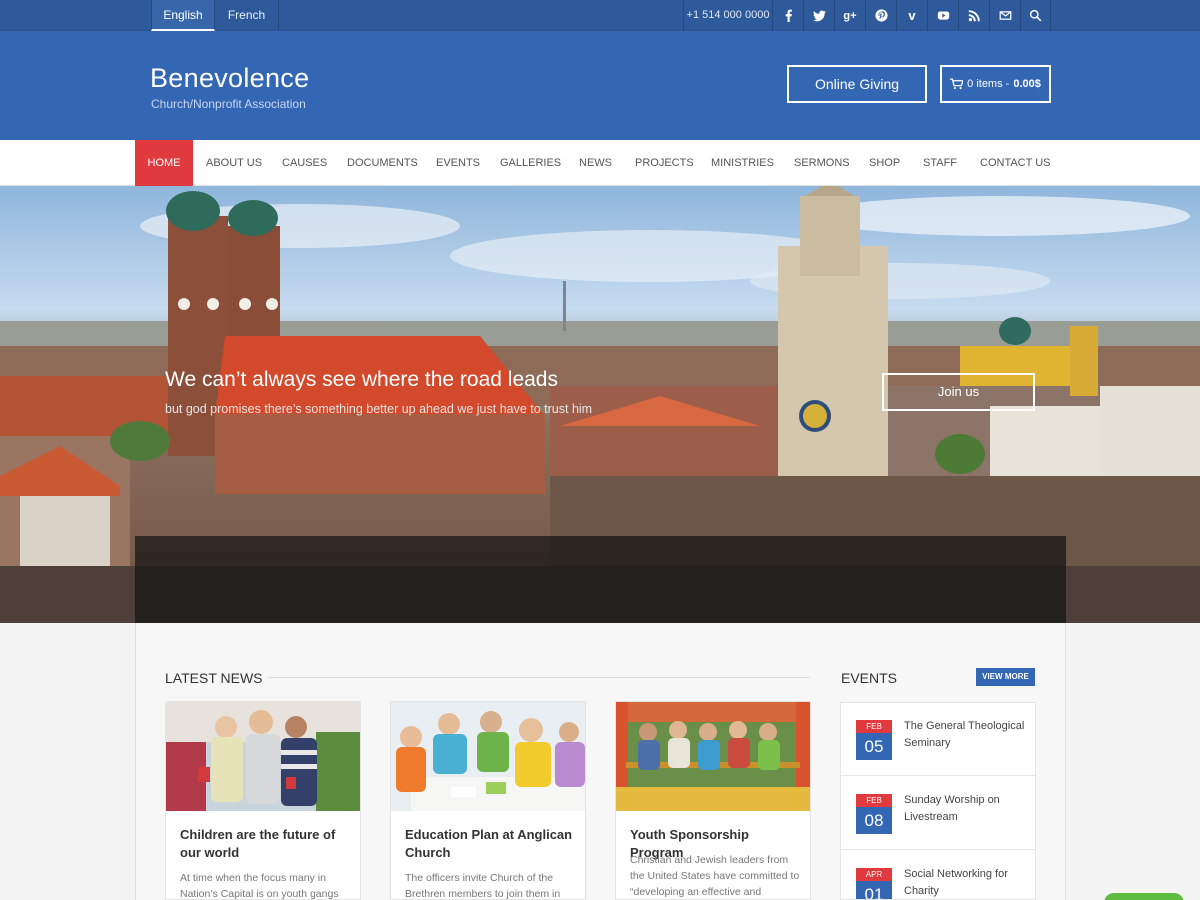 The width and height of the screenshot is (1200, 900). I want to click on event-title: Social Networking for Charity, so click(966, 882).